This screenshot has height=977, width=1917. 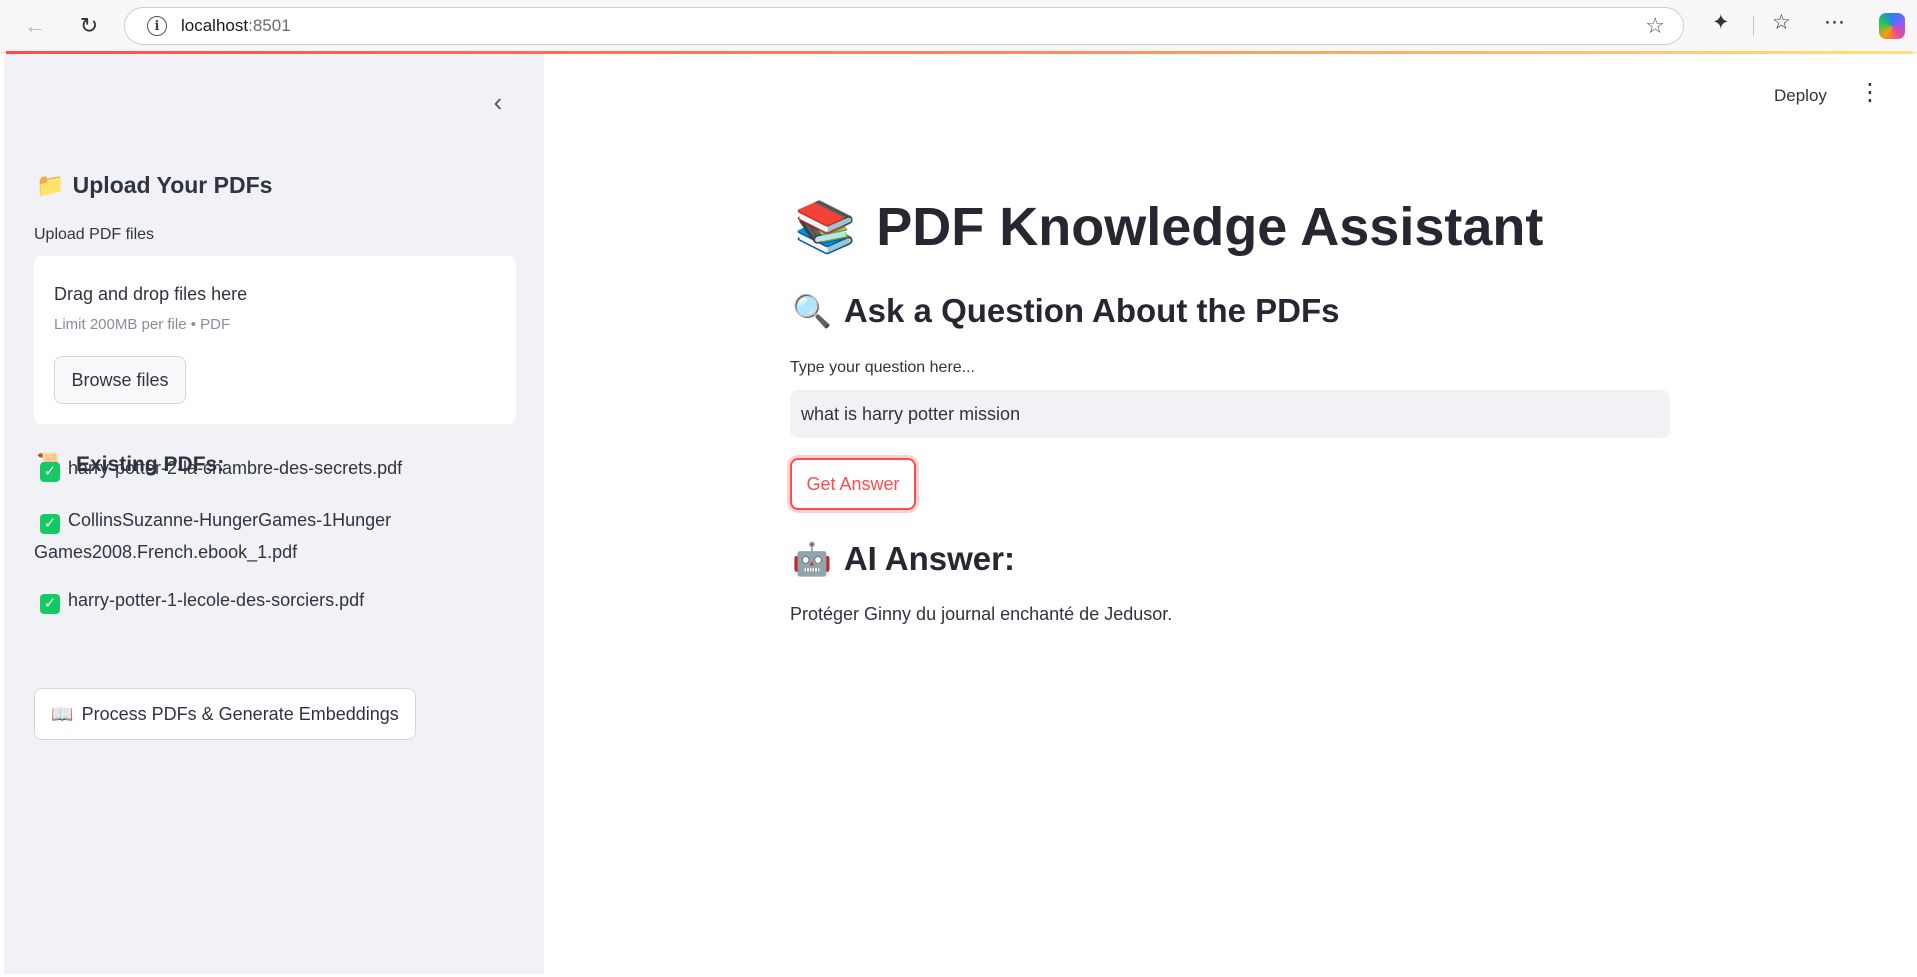 What do you see at coordinates (853, 484) in the screenshot?
I see `get-answer-button: Get Answer` at bounding box center [853, 484].